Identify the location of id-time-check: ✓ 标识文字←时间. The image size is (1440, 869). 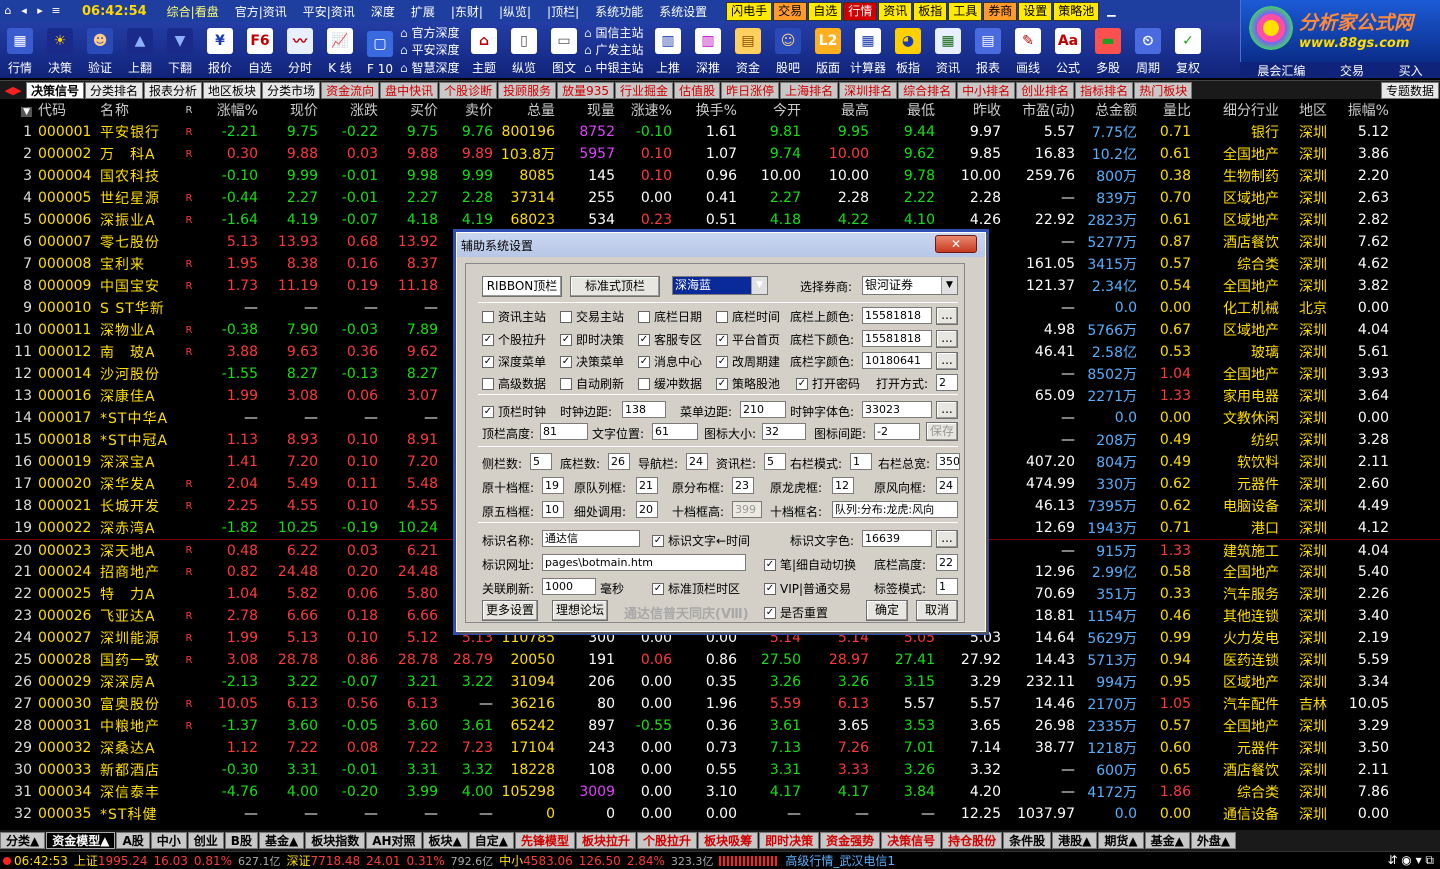
(701, 540).